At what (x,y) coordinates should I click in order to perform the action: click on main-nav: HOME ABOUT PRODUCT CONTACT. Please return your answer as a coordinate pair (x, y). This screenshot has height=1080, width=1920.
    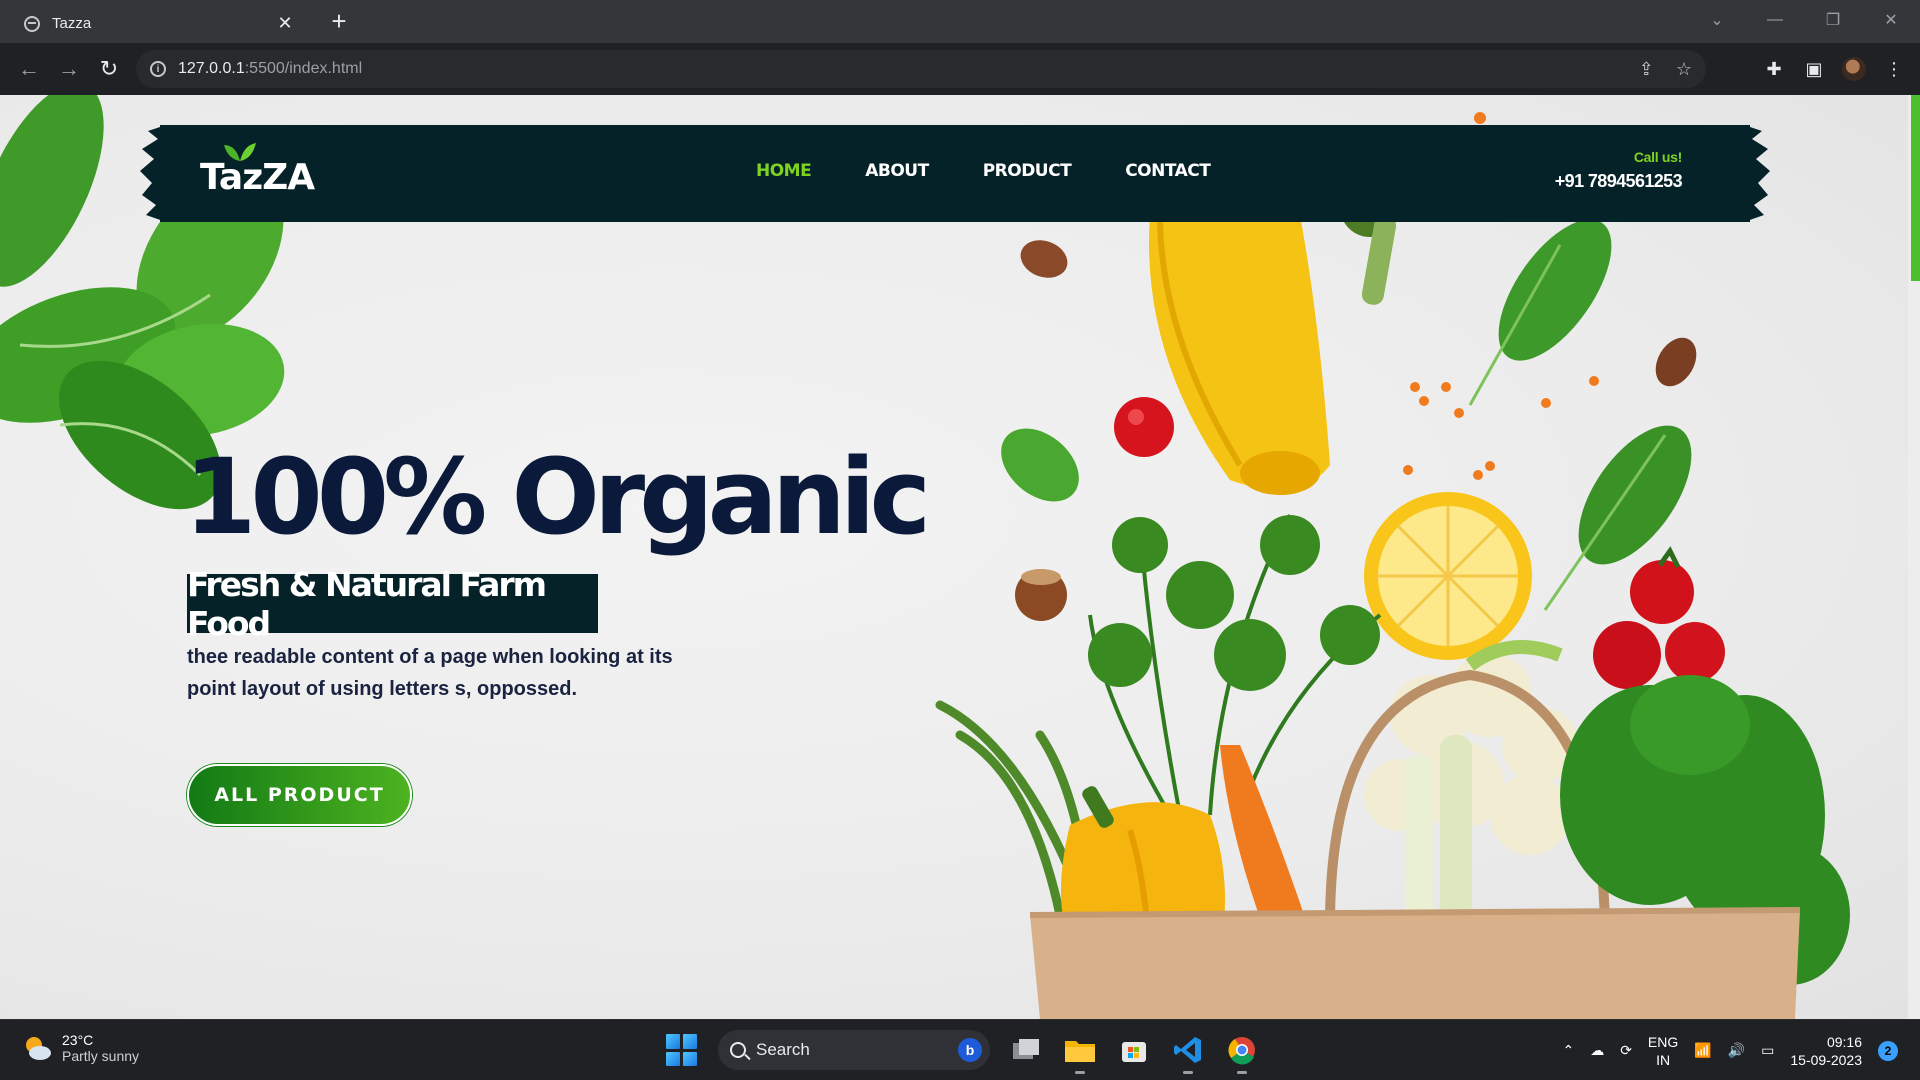
    Looking at the image, I should click on (983, 171).